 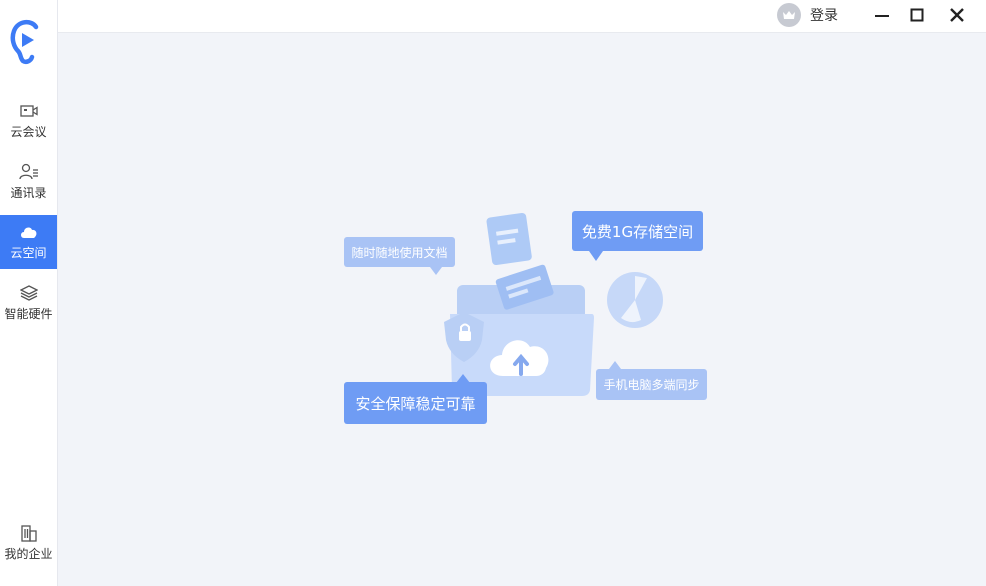 What do you see at coordinates (522, 16) in the screenshot?
I see `title-bar: 登录` at bounding box center [522, 16].